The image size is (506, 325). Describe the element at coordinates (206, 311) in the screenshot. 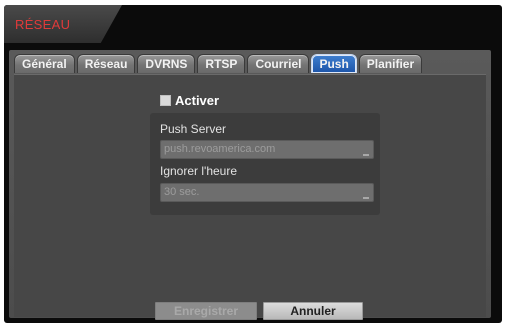

I see `save-button: Enregistrer` at that location.